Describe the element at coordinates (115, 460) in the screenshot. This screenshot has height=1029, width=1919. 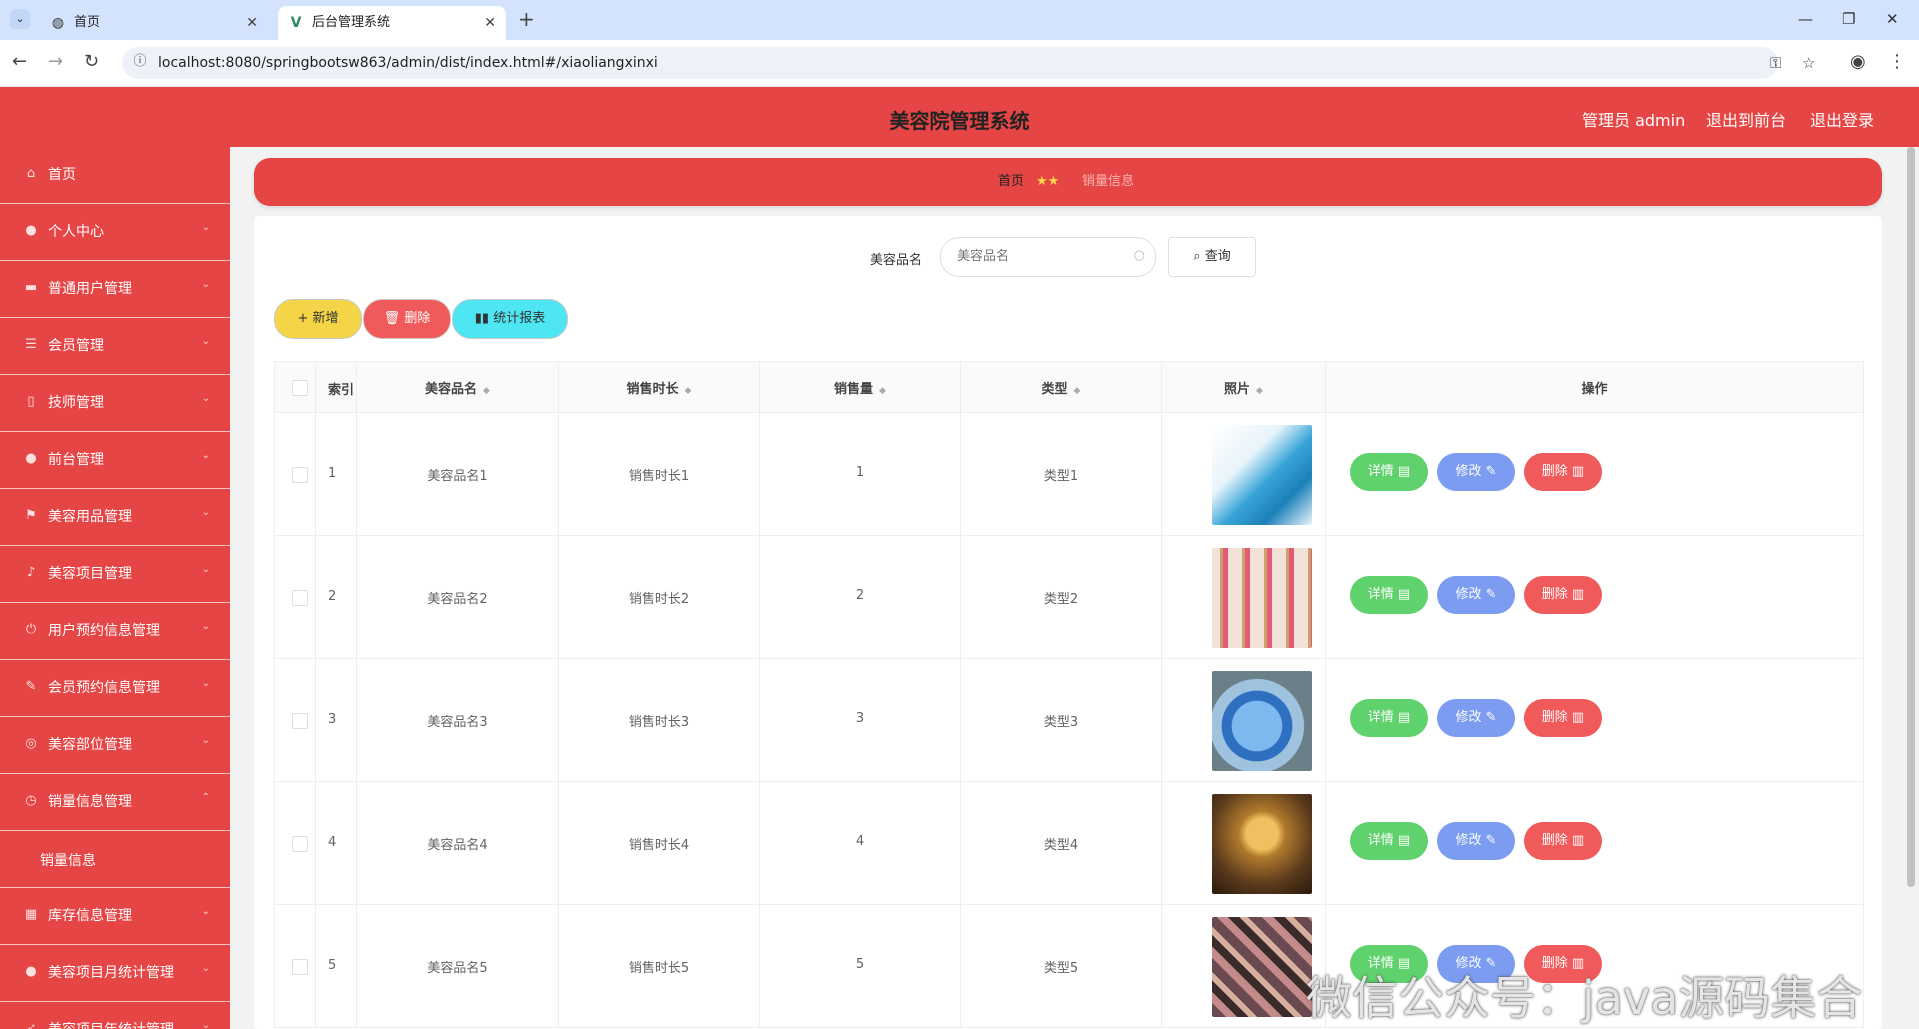
I see `sidebar-item-front-desk: ● 前台管理 ⌄` at that location.